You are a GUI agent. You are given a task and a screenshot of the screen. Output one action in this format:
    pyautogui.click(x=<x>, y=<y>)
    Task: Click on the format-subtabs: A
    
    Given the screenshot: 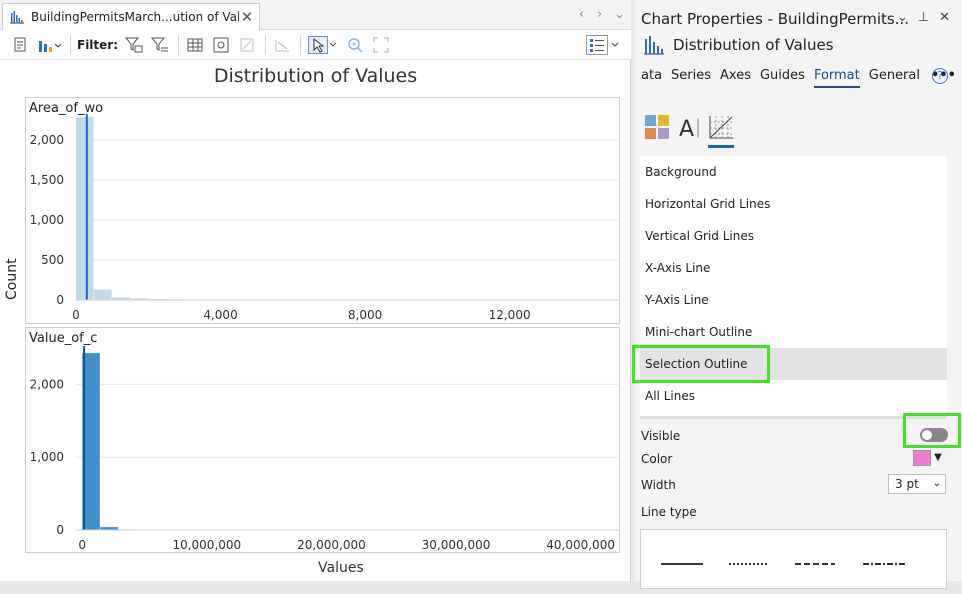 What is the action you would take?
    pyautogui.click(x=689, y=131)
    